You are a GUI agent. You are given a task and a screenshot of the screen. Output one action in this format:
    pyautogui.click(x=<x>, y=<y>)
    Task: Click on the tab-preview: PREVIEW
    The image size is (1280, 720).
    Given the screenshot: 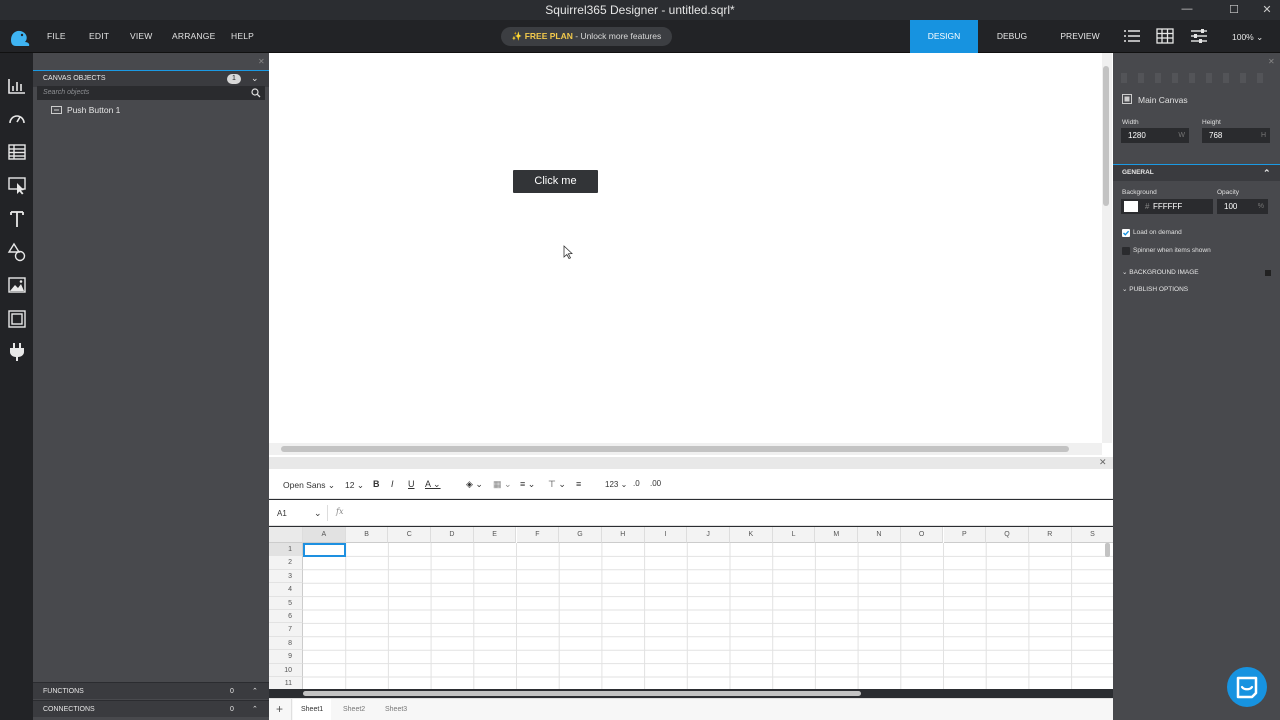 What is the action you would take?
    pyautogui.click(x=1080, y=36)
    